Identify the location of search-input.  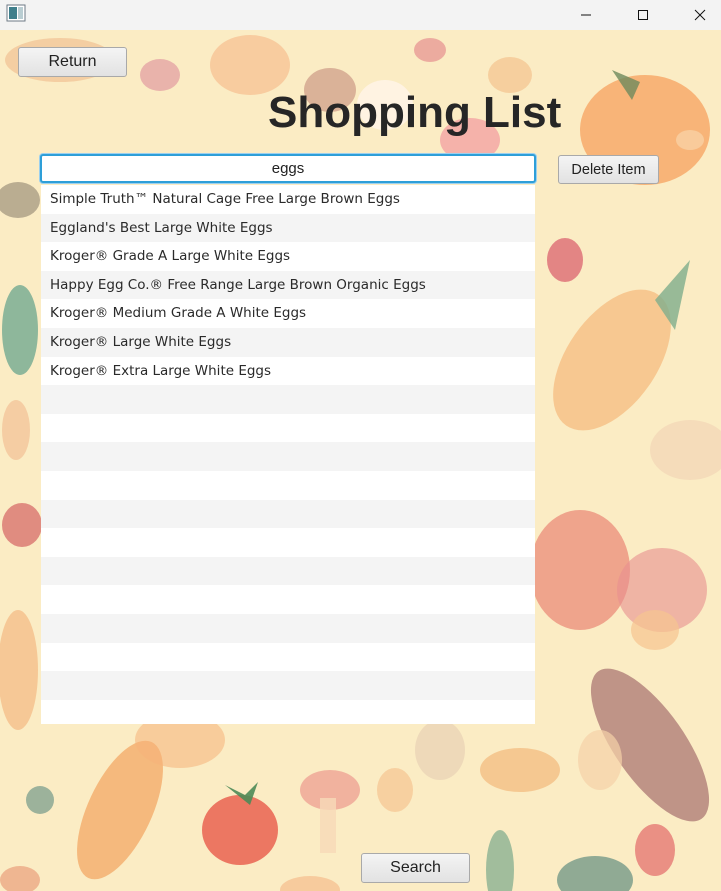
(288, 168).